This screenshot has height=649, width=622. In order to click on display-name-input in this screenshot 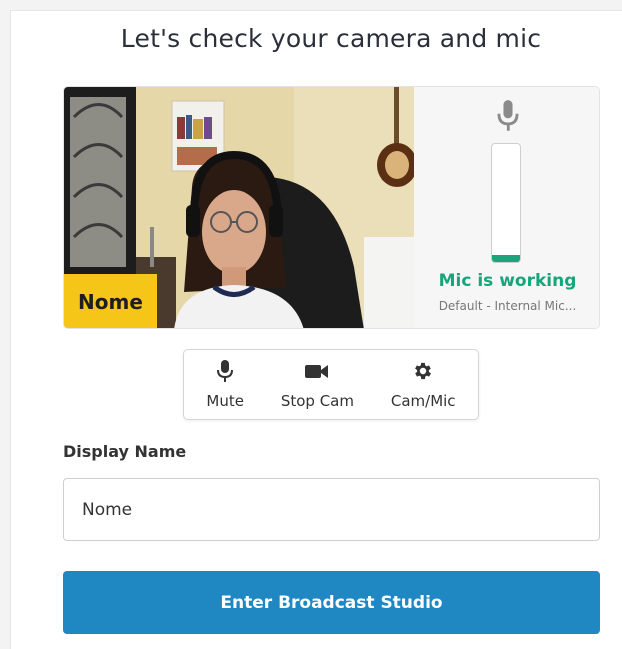, I will do `click(331, 509)`.